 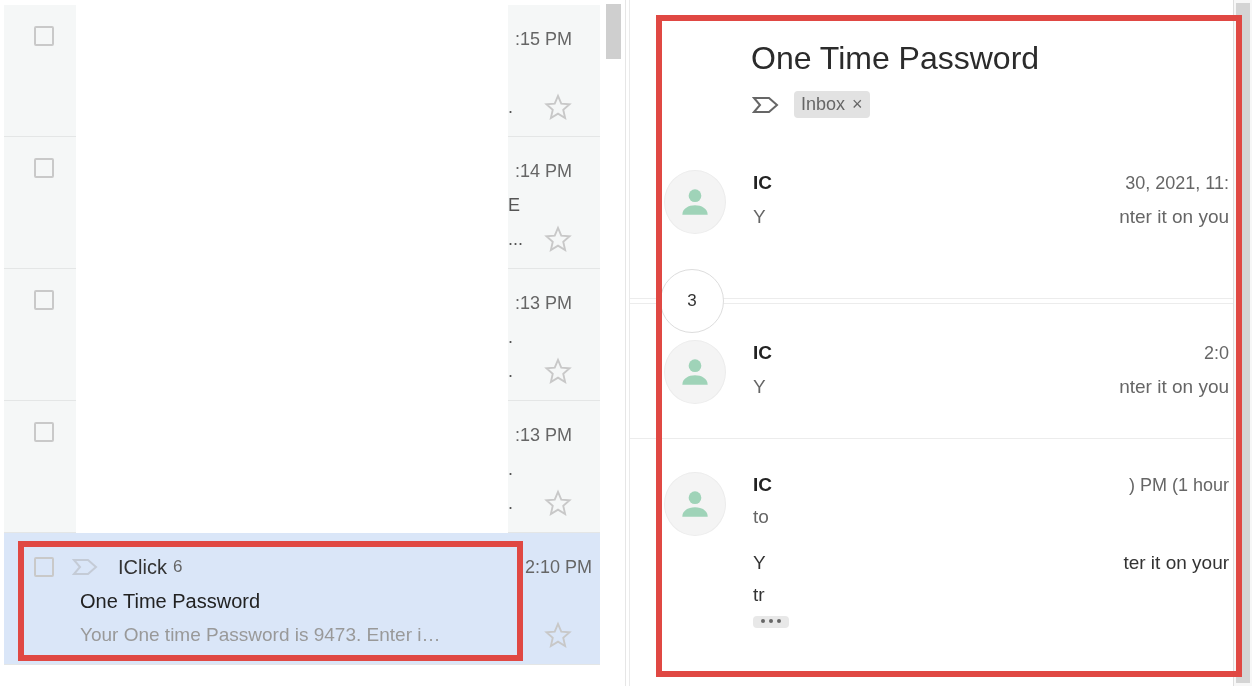 I want to click on message-date: ) PM (1 hour, so click(x=1179, y=485).